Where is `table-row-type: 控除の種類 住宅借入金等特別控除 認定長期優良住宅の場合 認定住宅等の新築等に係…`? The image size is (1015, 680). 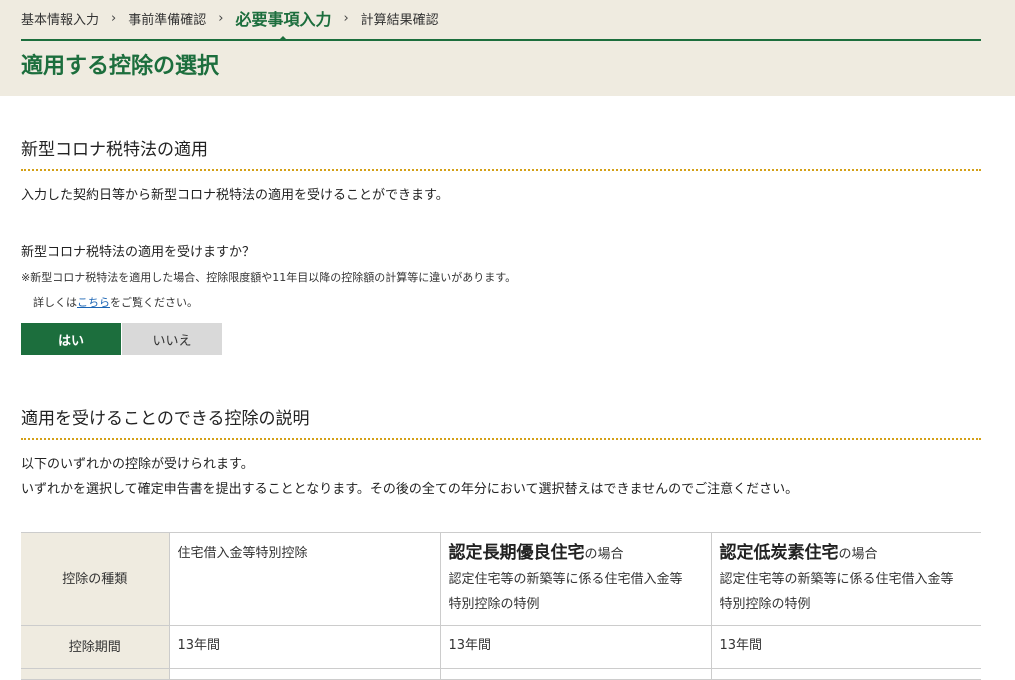
table-row-type: 控除の種類 住宅借入金等特別控除 認定長期優良住宅の場合 認定住宅等の新築等に係… is located at coordinates (501, 579).